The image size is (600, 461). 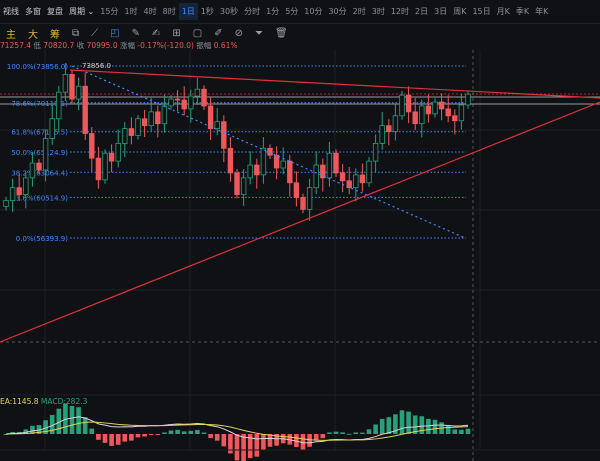 I want to click on period-tab: 4时, so click(x=150, y=11).